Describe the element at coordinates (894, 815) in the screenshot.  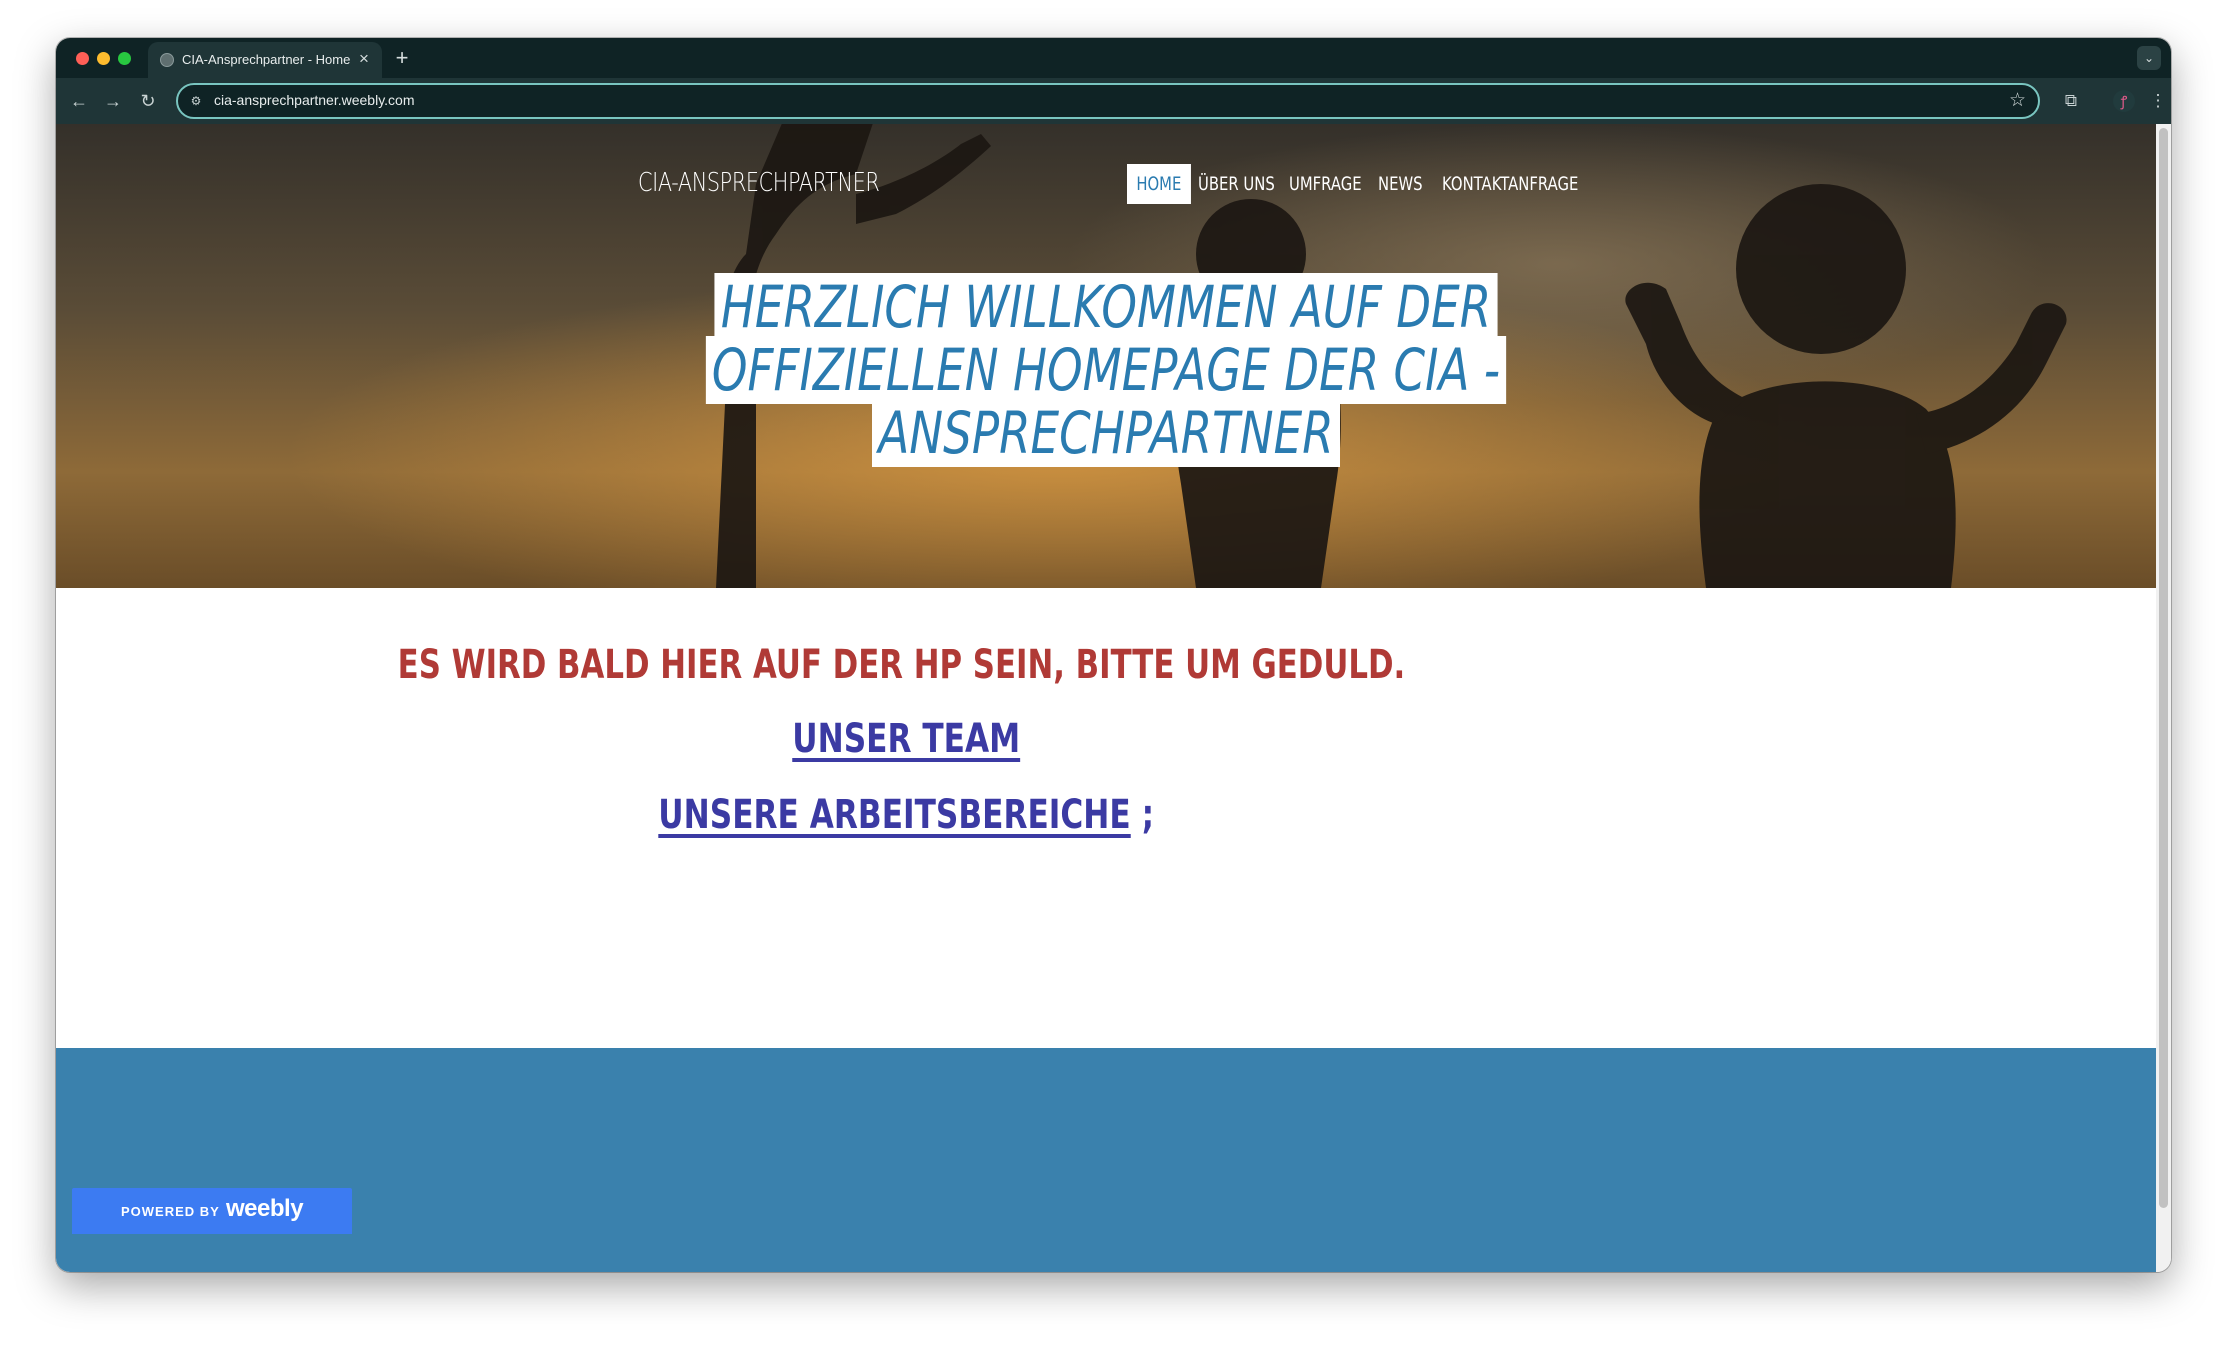
I see `arbeitsbereiche-link: UNSERE ARBEITSBEREICHE` at that location.